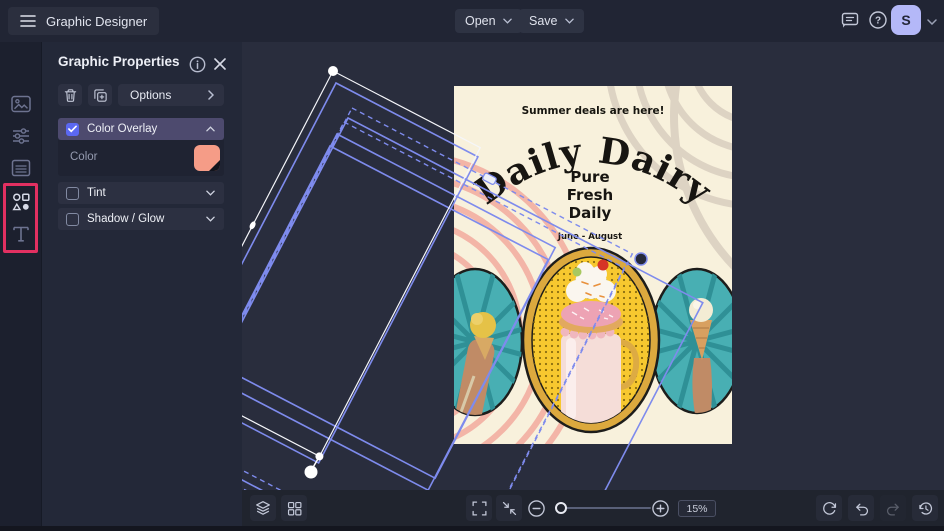 The width and height of the screenshot is (944, 531). I want to click on sidebar-item-text, so click(21, 234).